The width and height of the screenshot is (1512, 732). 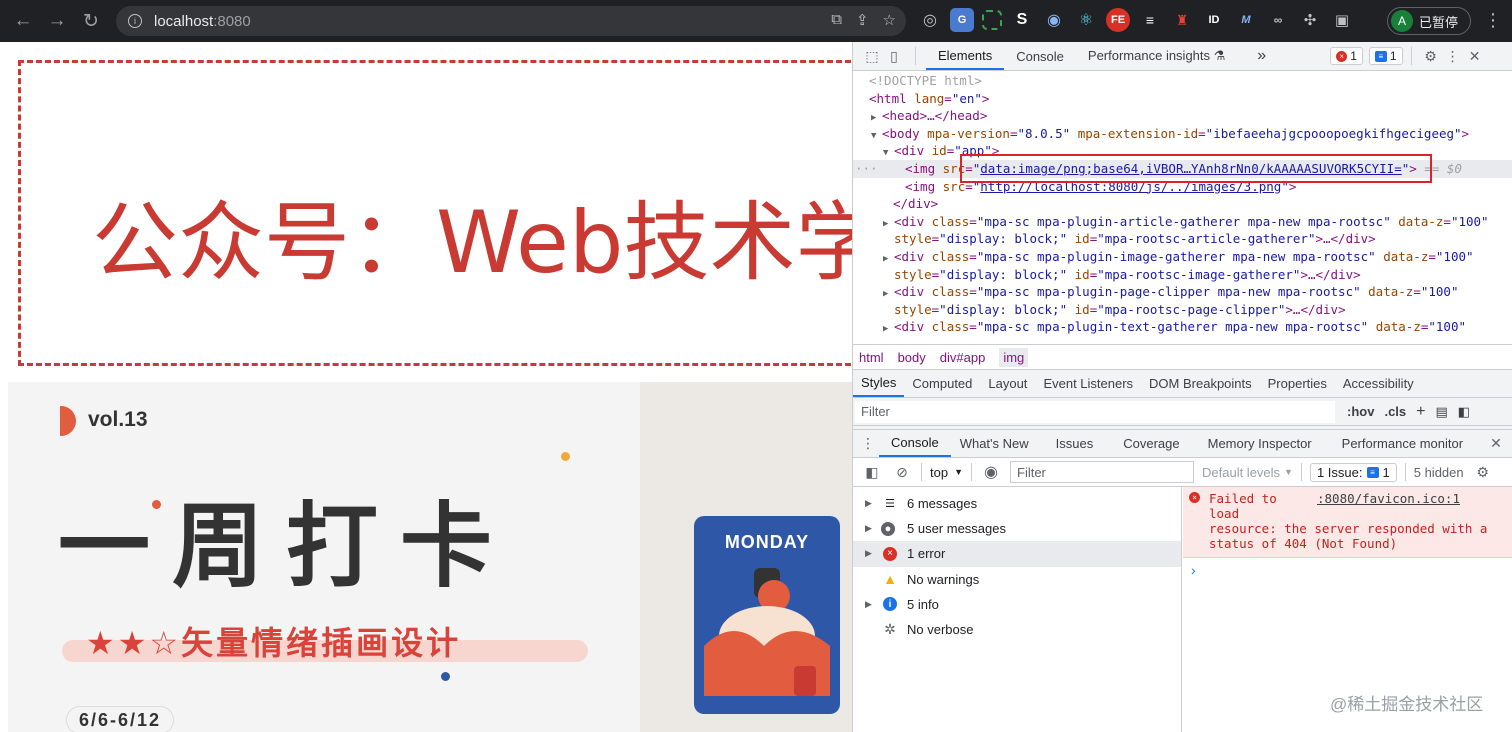 I want to click on sidebar-item-messages: ▶ ☰ 6 messages, so click(x=1017, y=503).